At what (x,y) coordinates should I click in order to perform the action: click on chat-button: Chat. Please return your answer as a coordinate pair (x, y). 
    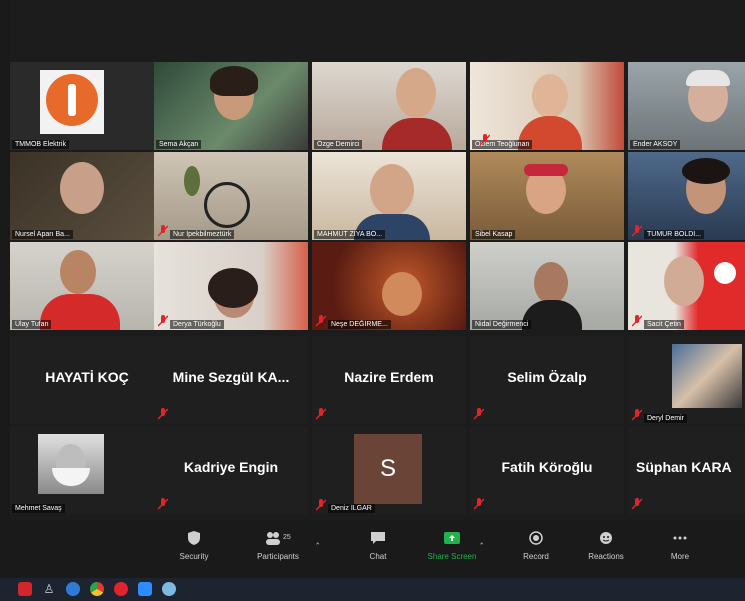
    Looking at the image, I should click on (378, 543).